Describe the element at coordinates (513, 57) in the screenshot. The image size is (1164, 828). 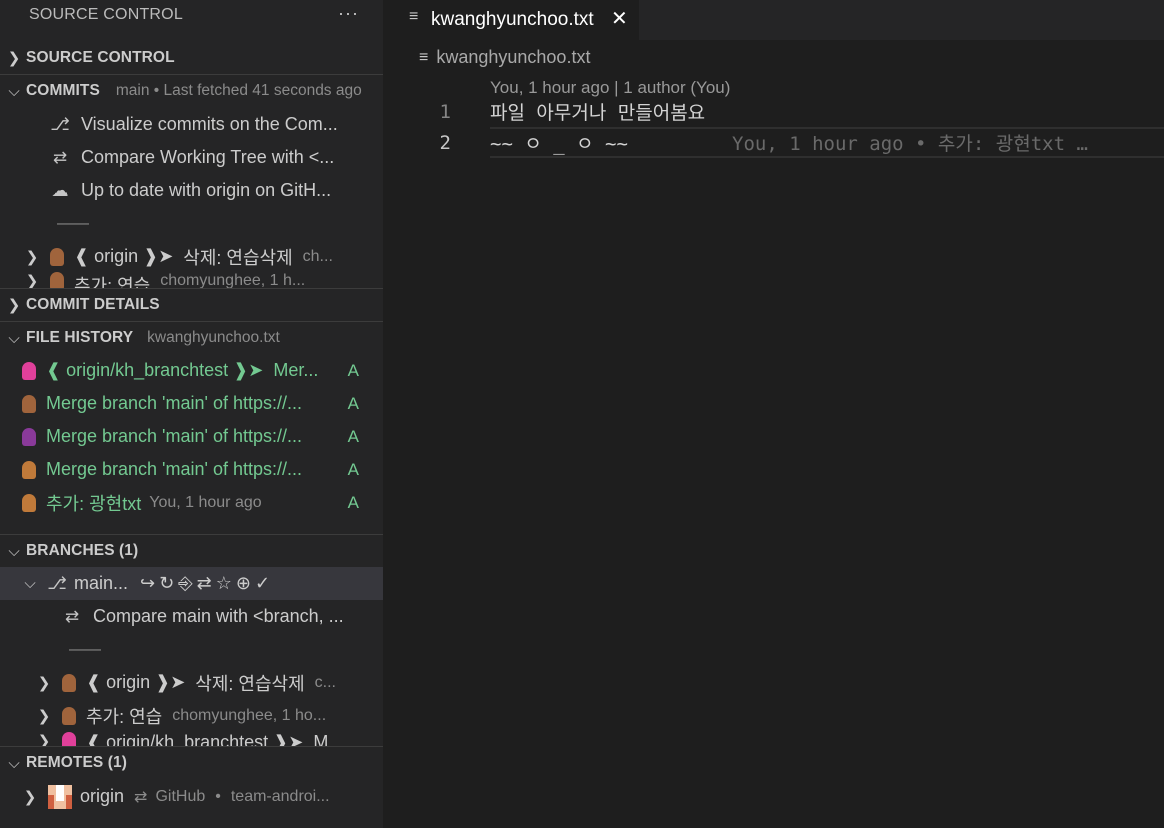
I see `breadcrumb-file: kwanghyunchoo.txt` at that location.